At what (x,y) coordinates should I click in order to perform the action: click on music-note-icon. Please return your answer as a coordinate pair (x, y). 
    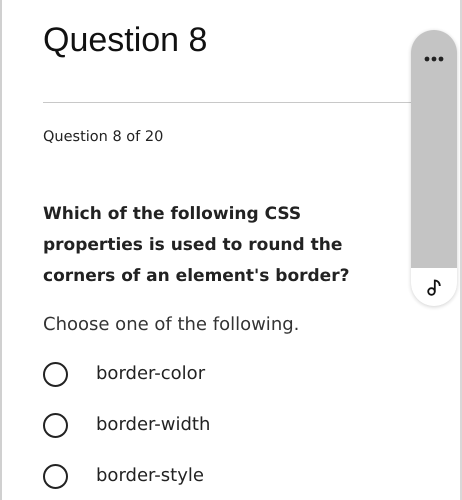
    Looking at the image, I should click on (434, 287).